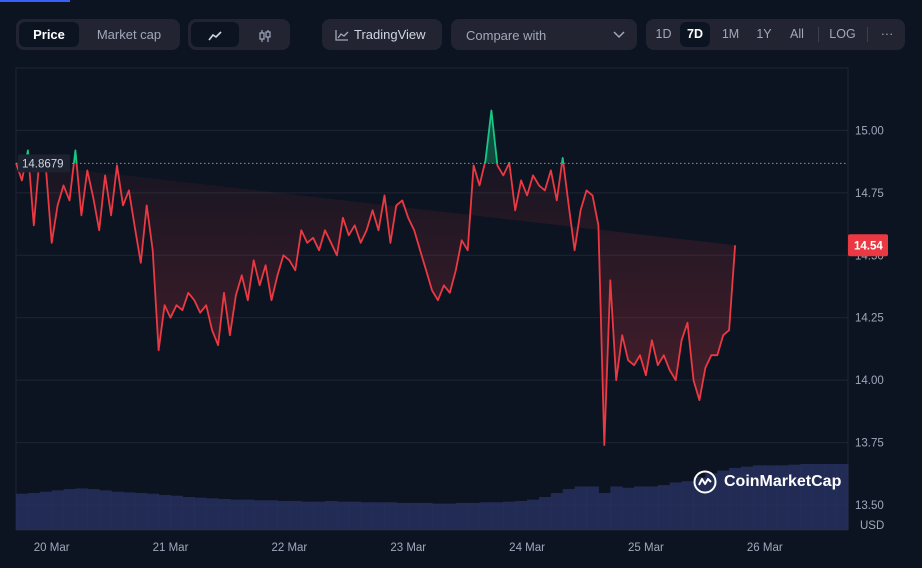 This screenshot has height=568, width=922. What do you see at coordinates (869, 444) in the screenshot?
I see `y-tick-label: 13.75` at bounding box center [869, 444].